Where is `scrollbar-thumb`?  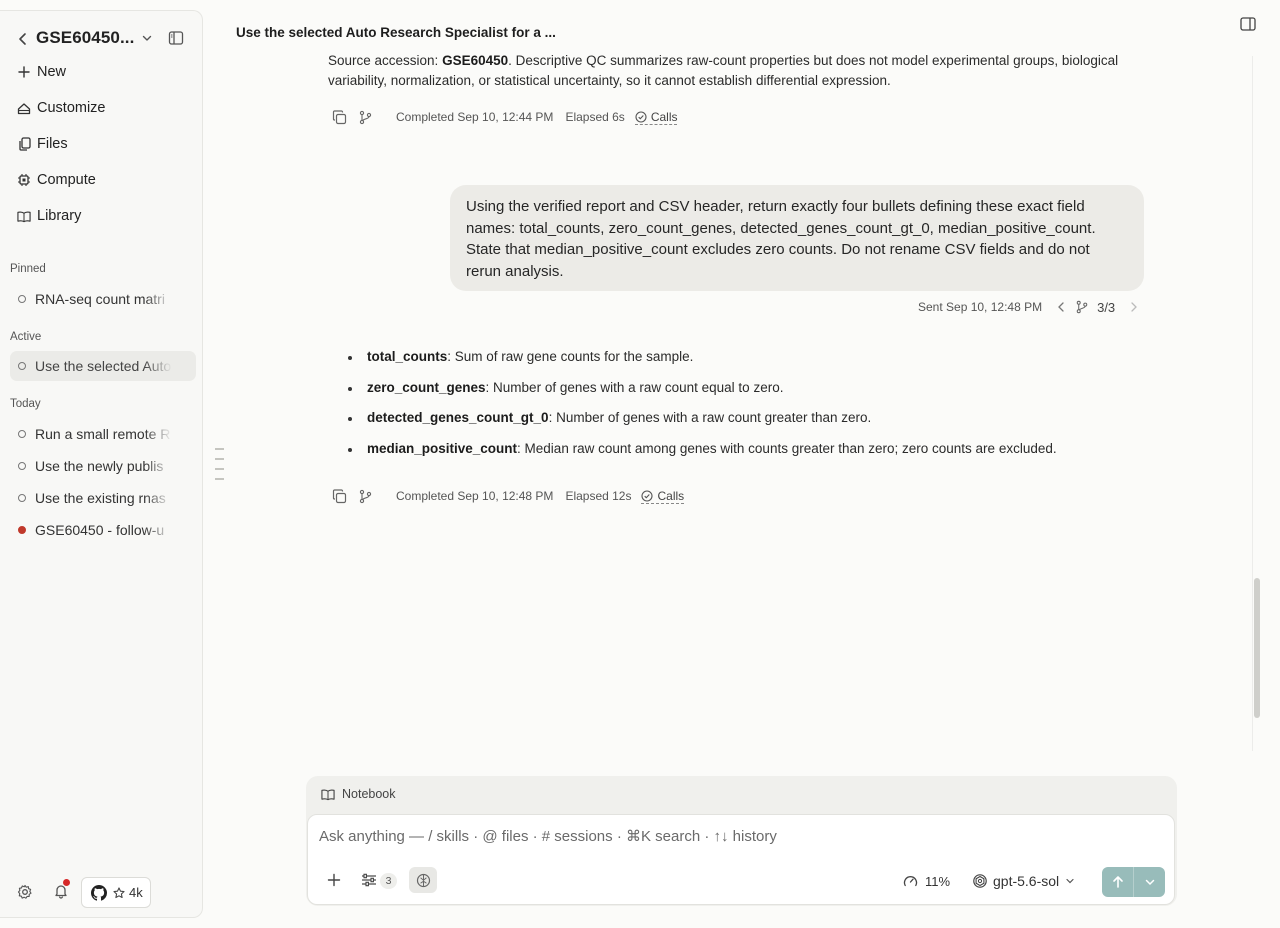 scrollbar-thumb is located at coordinates (1257, 648).